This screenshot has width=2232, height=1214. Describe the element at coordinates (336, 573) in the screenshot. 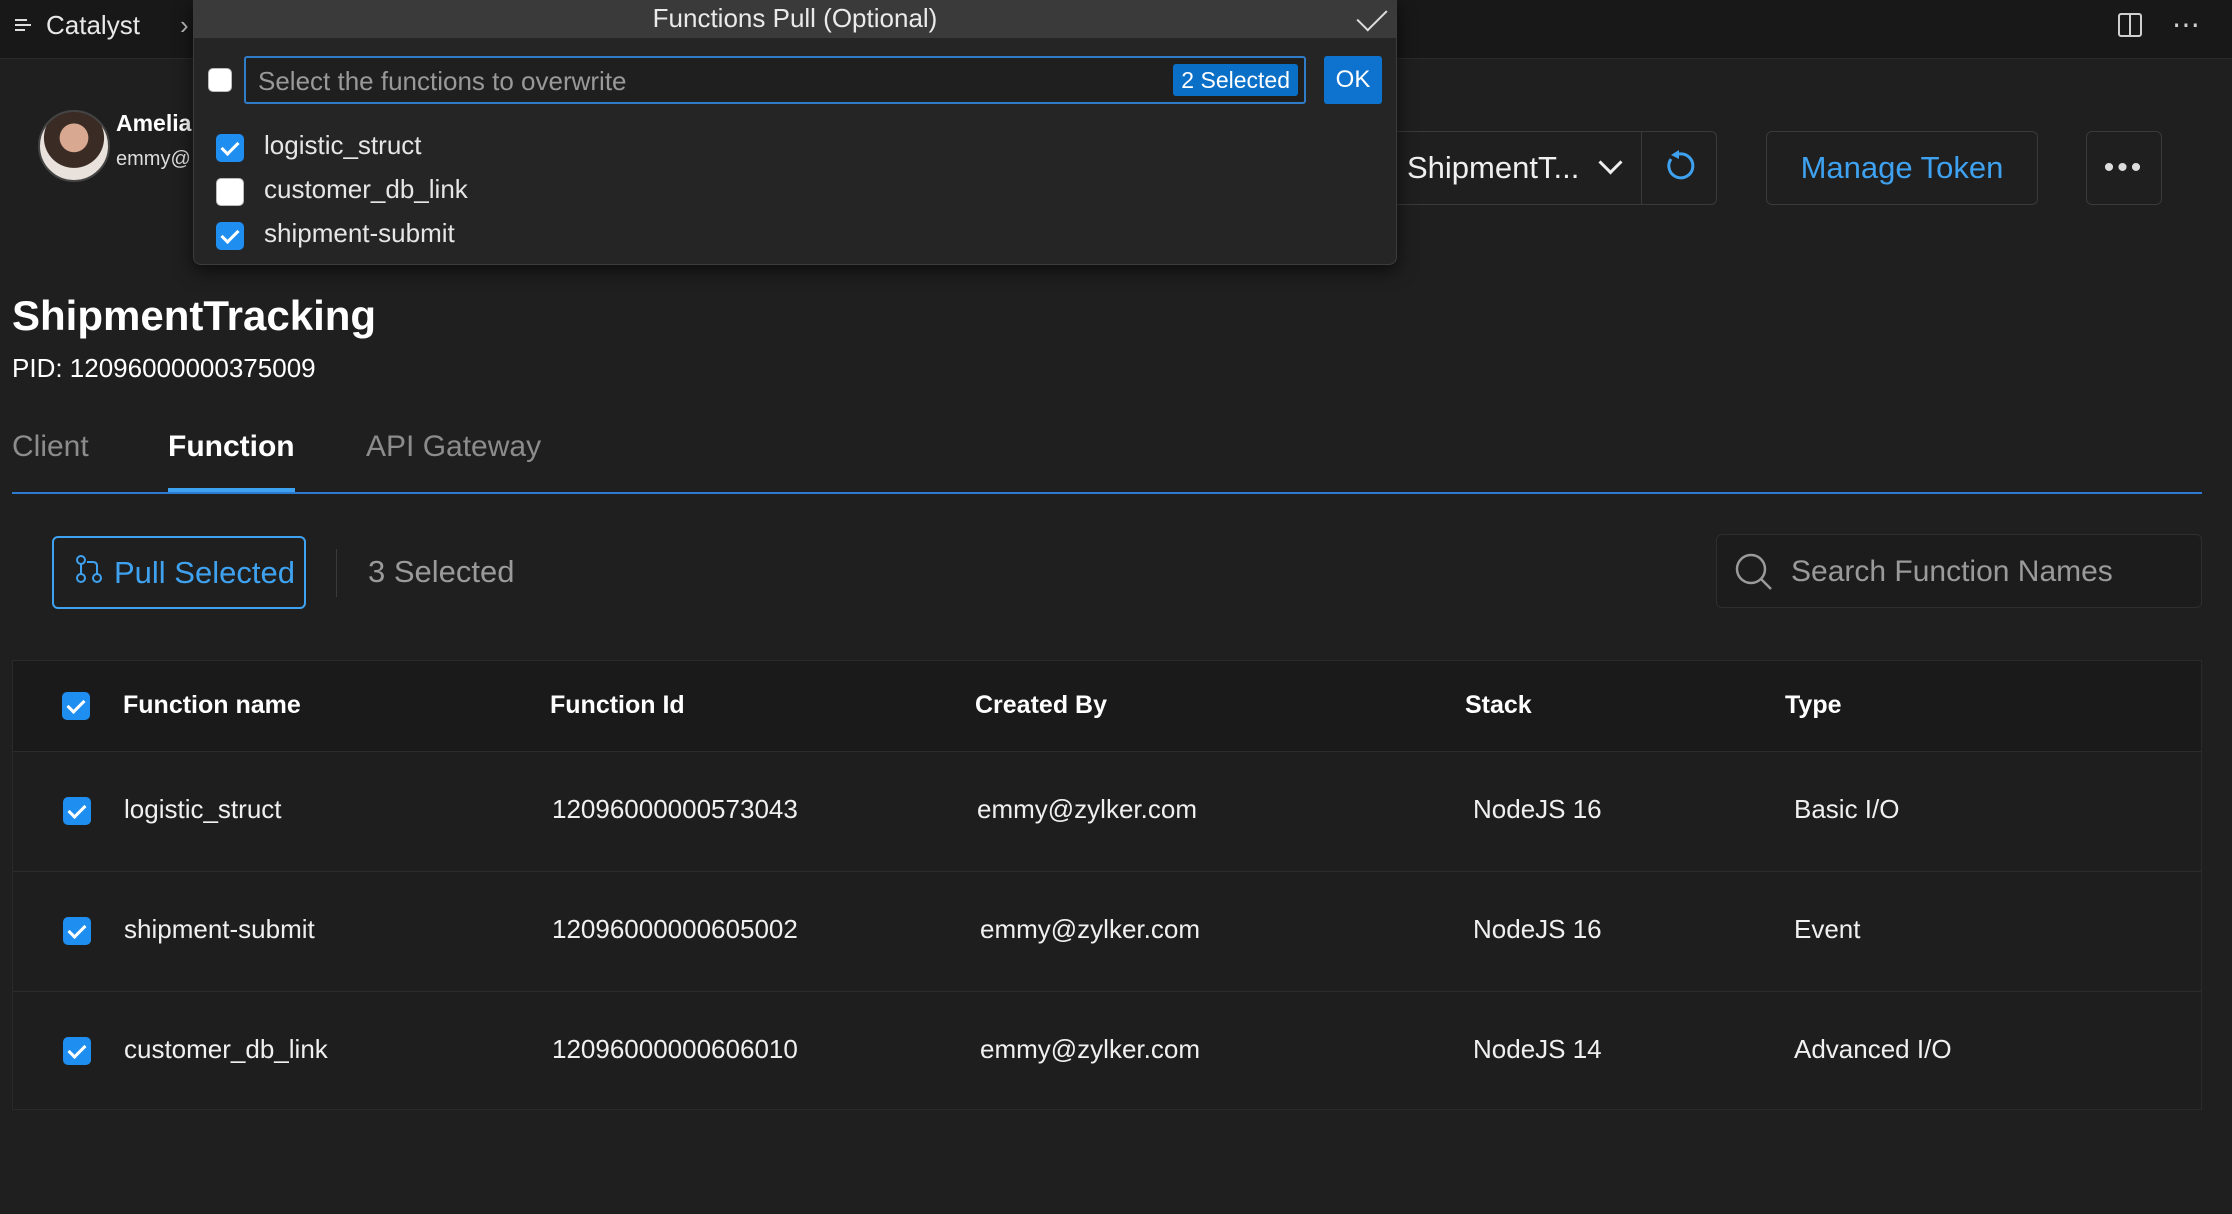

I see `divider` at that location.